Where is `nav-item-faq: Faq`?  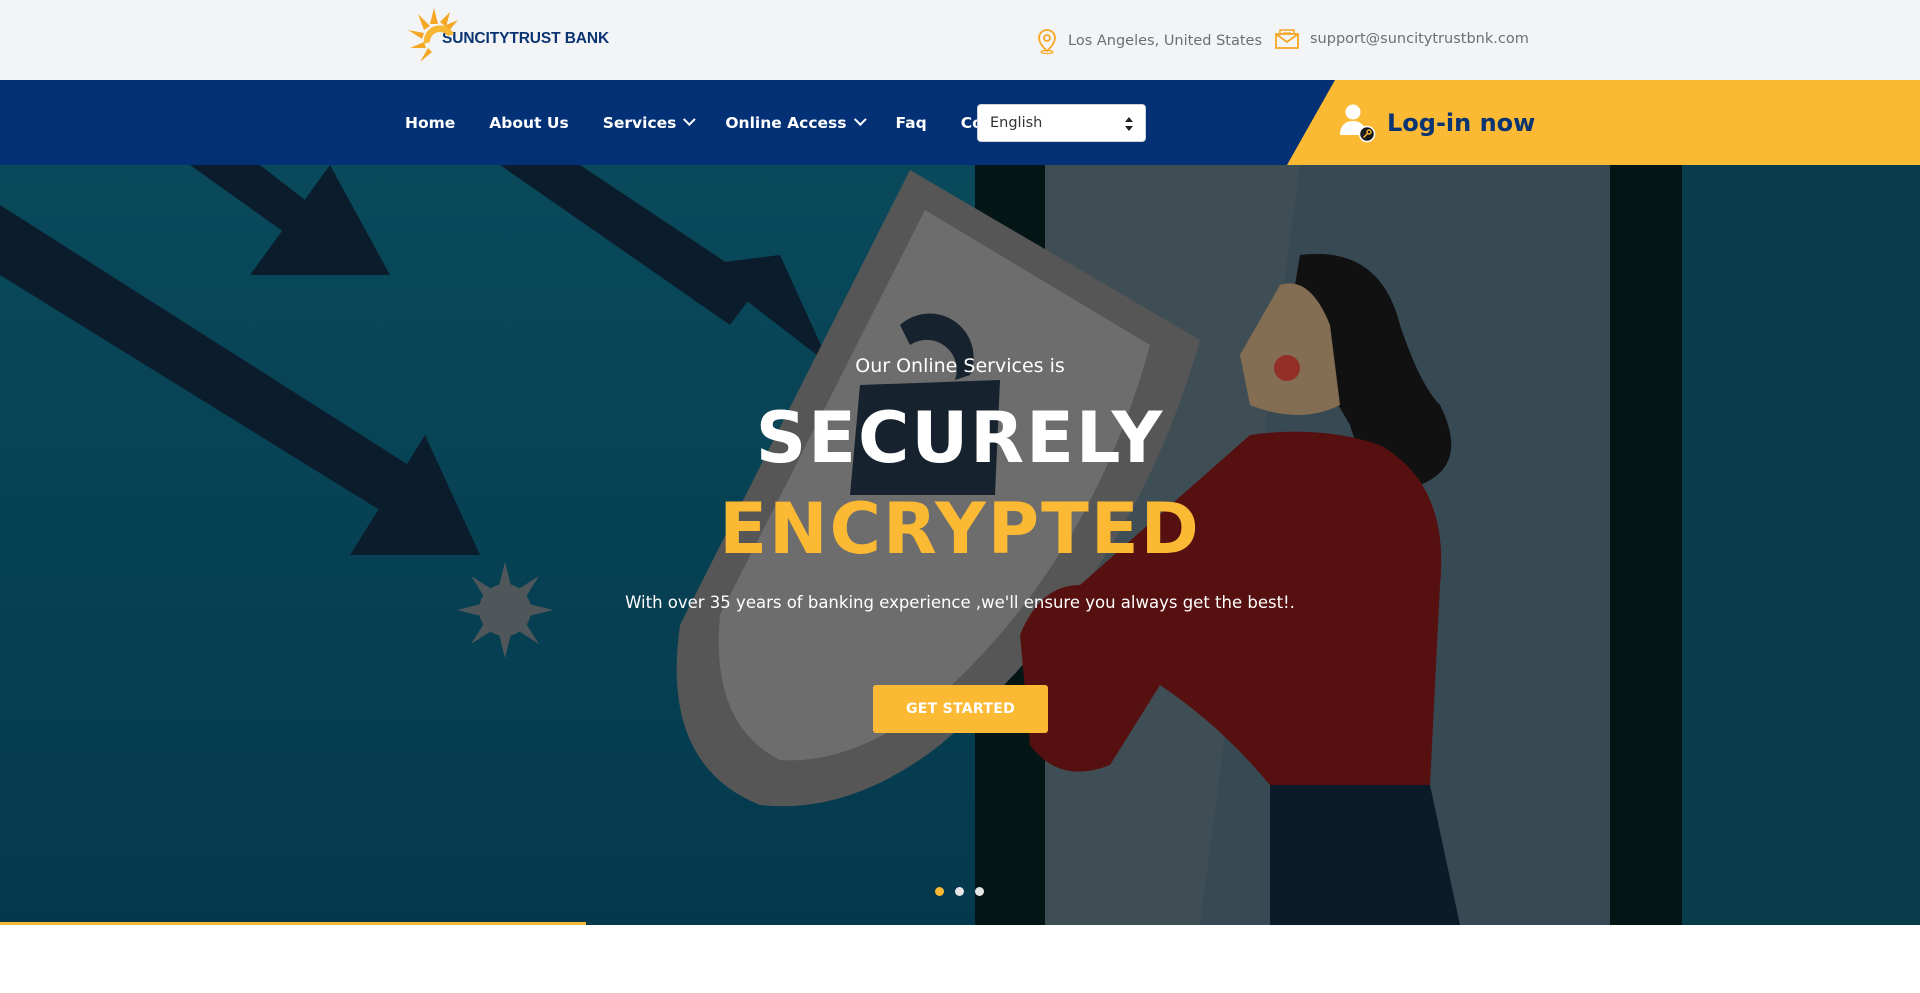
nav-item-faq: Faq is located at coordinates (911, 123).